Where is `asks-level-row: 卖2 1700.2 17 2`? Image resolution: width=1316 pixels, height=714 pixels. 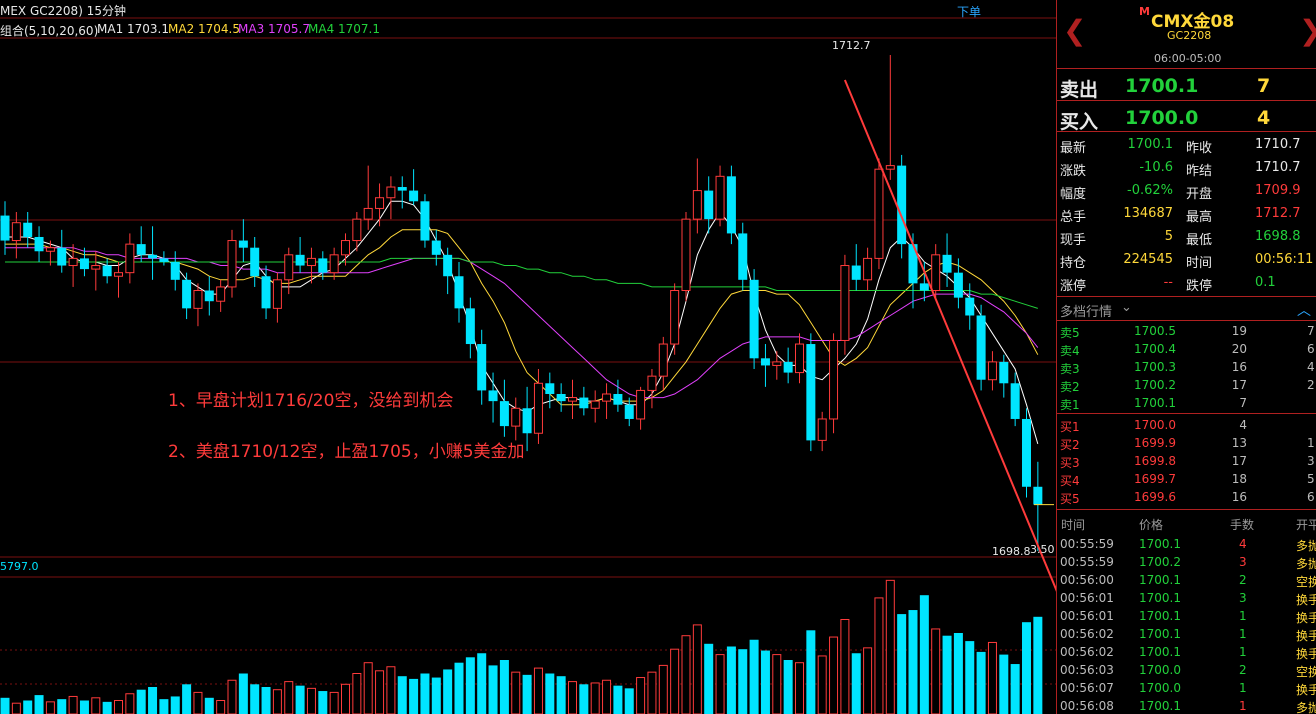 asks-level-row: 卖2 1700.2 17 2 is located at coordinates (1186, 387).